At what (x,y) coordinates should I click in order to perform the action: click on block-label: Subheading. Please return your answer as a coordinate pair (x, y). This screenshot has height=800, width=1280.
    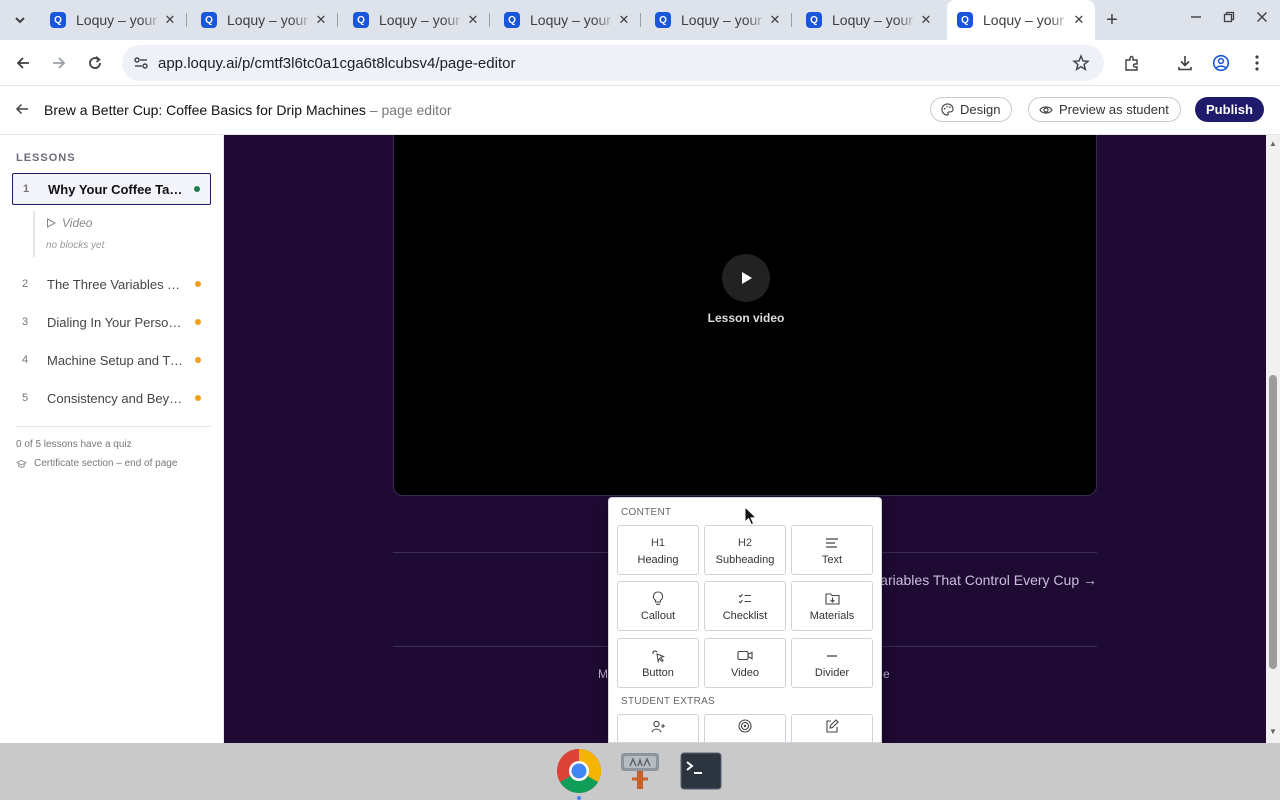
    Looking at the image, I should click on (745, 559).